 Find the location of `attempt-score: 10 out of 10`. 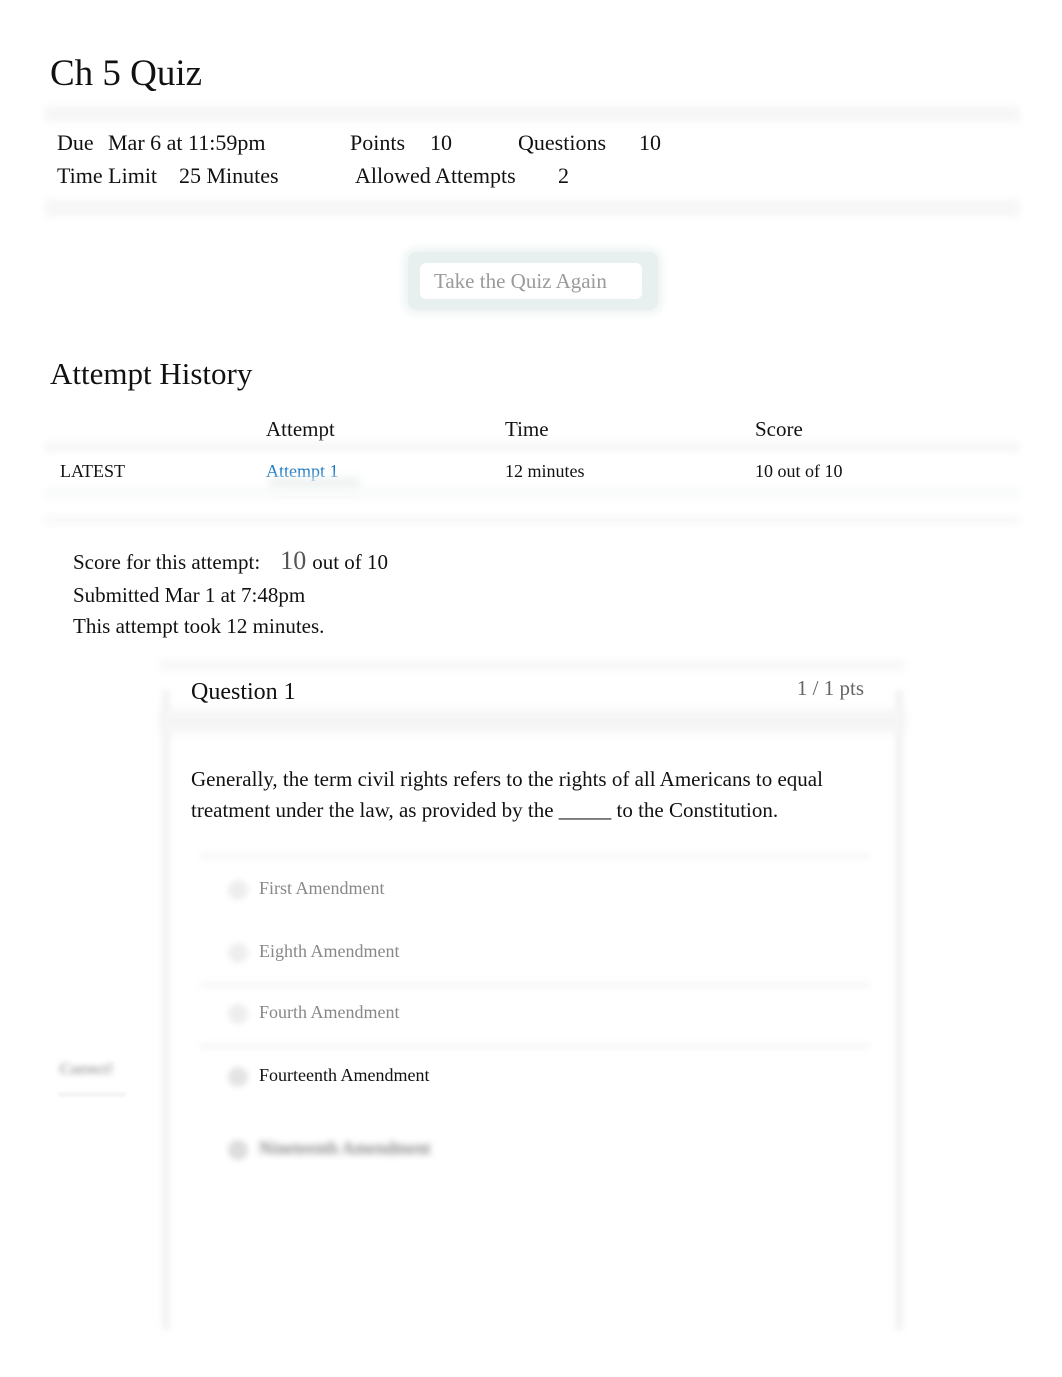

attempt-score: 10 out of 10 is located at coordinates (799, 471).